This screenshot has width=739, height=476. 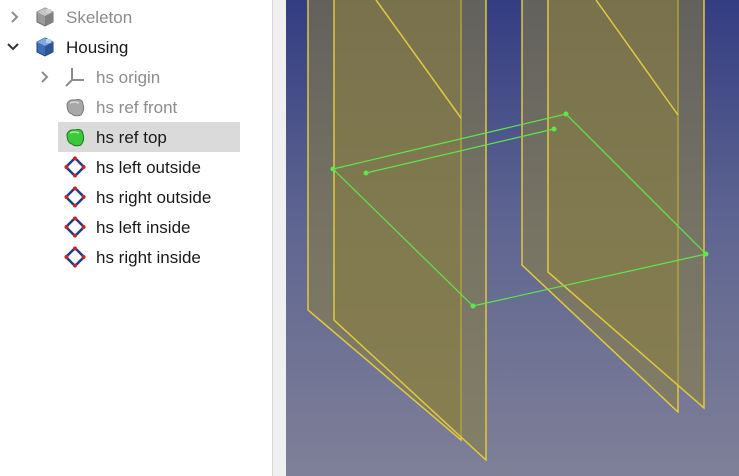 I want to click on tree-item-label: Housing, so click(x=97, y=47).